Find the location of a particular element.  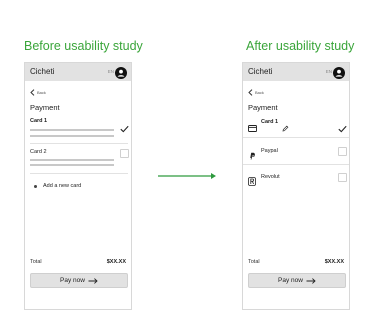

credit-card-icon is located at coordinates (252, 125).